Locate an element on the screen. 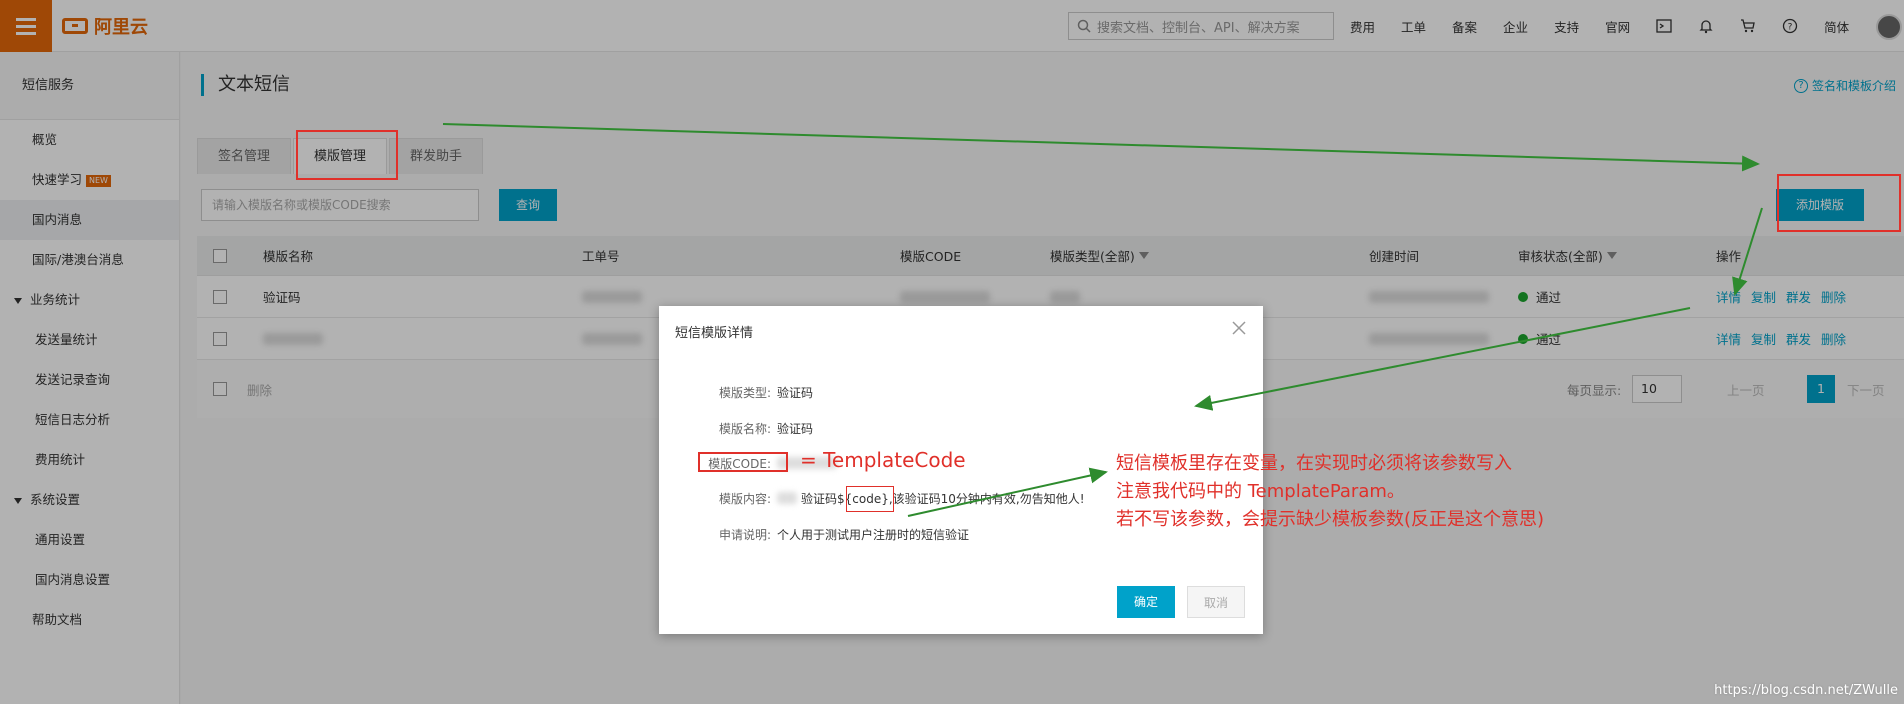  annotation-line: 注意我代码中的 TemplateParam。 is located at coordinates (1260, 491).